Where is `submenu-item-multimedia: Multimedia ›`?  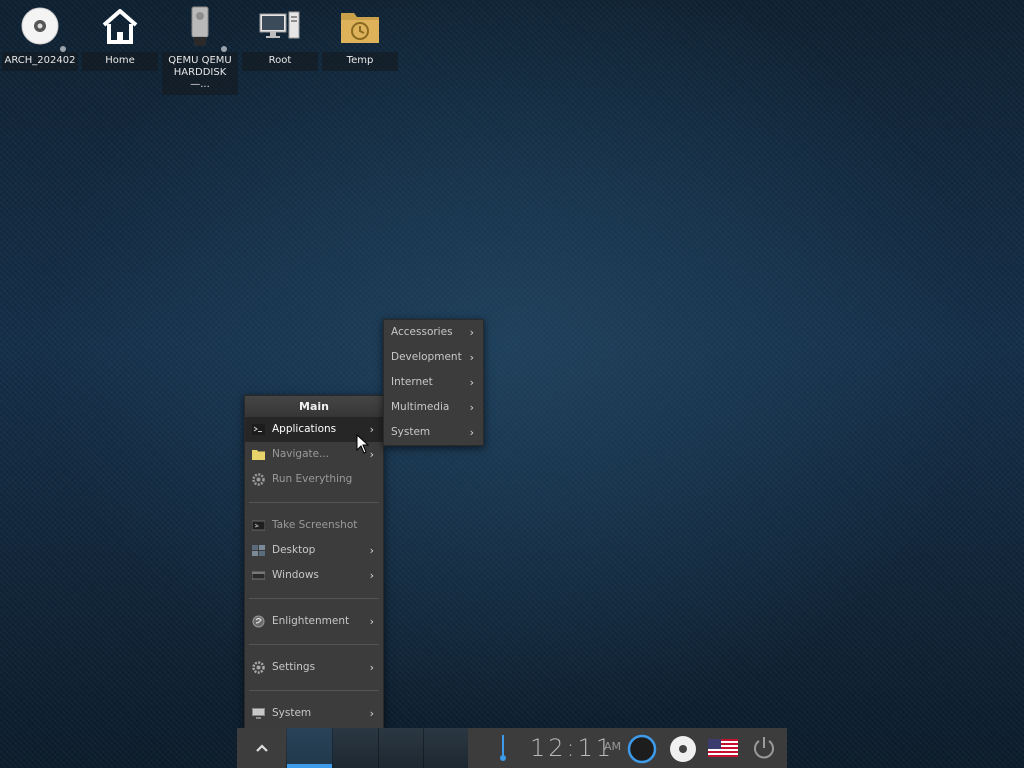
submenu-item-multimedia: Multimedia › is located at coordinates (433, 407).